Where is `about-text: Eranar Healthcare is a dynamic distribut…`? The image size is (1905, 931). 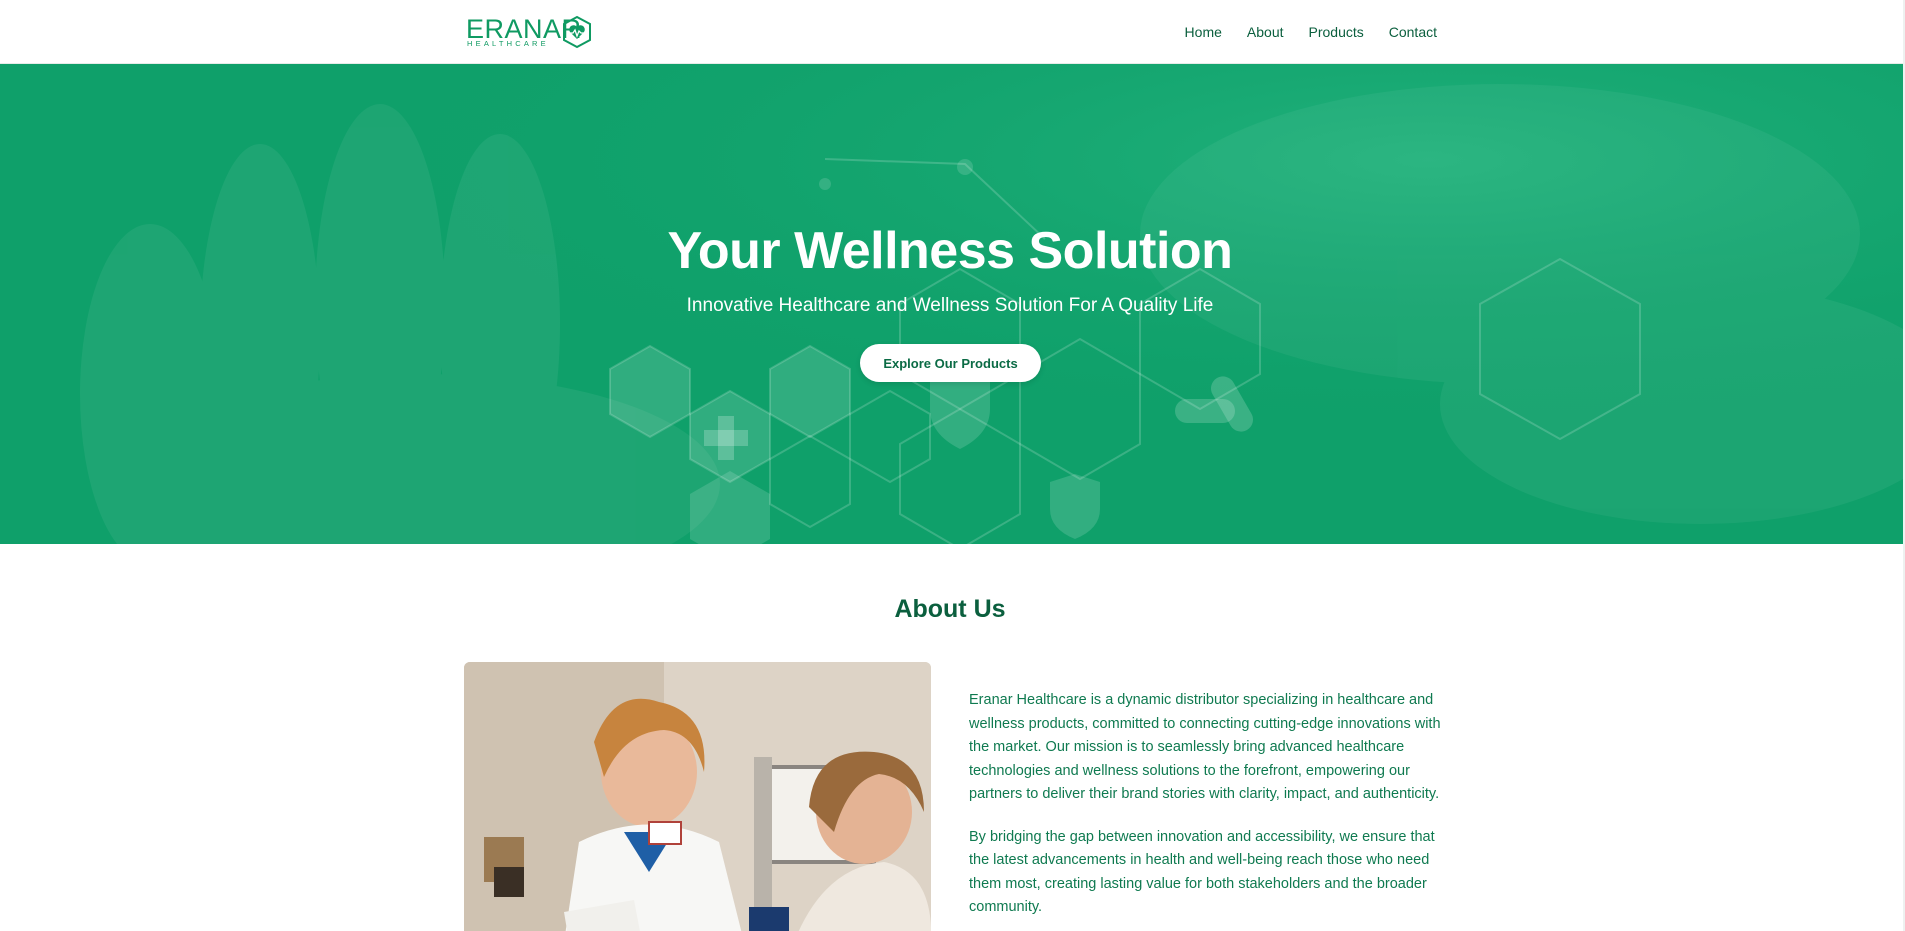 about-text: Eranar Healthcare is a dynamic distribut… is located at coordinates (1205, 810).